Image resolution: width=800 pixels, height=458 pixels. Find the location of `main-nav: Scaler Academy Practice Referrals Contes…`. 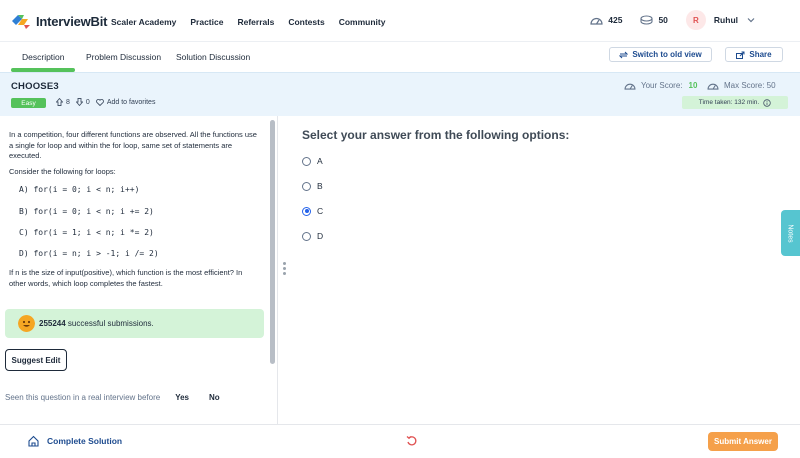

main-nav: Scaler Academy Practice Referrals Contes… is located at coordinates (255, 22).